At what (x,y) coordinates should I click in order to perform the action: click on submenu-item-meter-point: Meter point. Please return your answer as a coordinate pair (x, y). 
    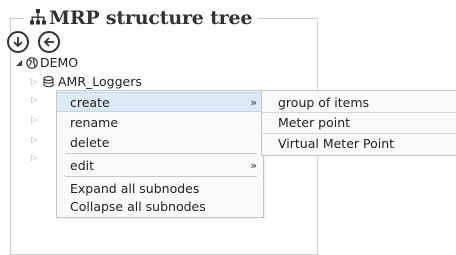
    Looking at the image, I should click on (359, 122).